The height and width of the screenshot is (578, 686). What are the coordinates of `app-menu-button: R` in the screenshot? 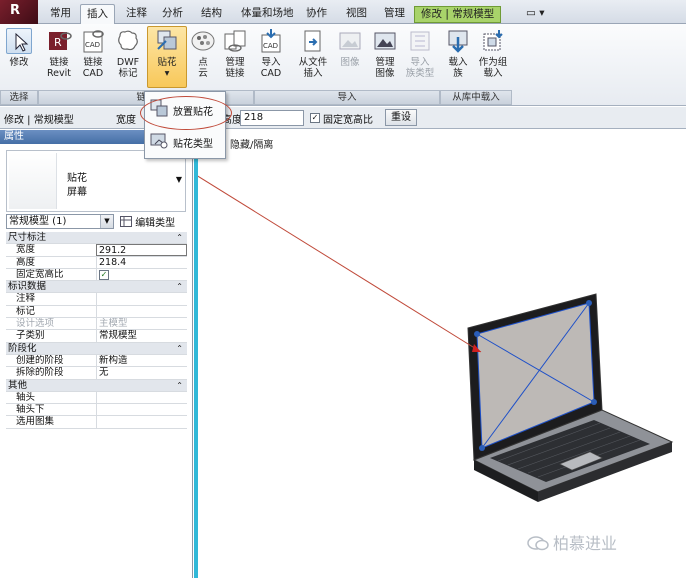 It's located at (19, 12).